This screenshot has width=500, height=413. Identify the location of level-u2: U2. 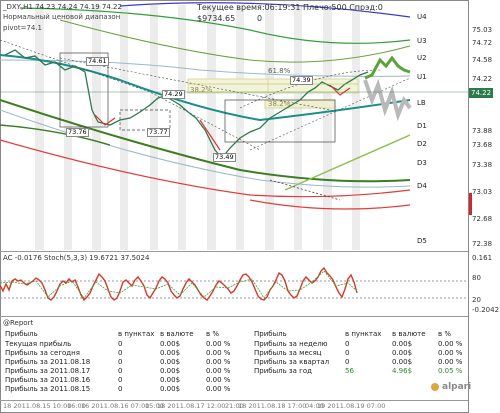
(422, 58).